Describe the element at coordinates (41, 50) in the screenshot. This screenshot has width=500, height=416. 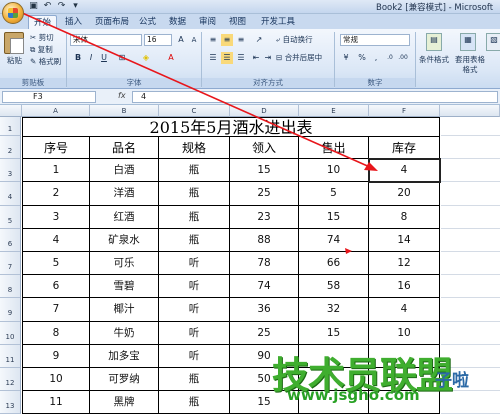
I see `copy-button: ⧉ 复制` at that location.